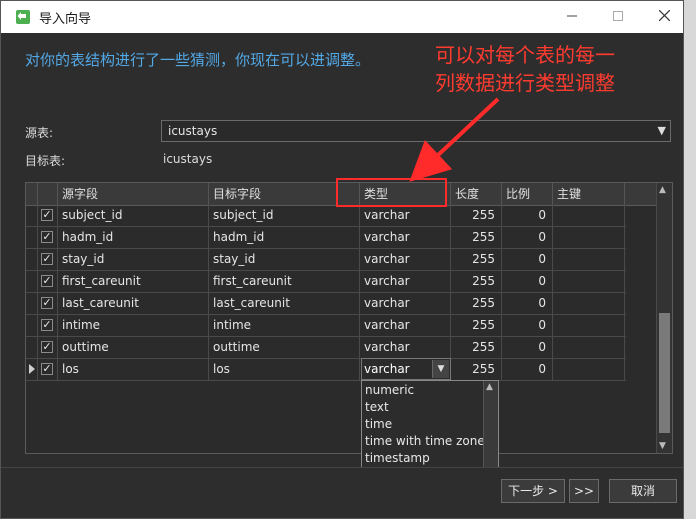 Image resolution: width=696 pixels, height=519 pixels. What do you see at coordinates (690, 259) in the screenshot?
I see `background-right` at bounding box center [690, 259].